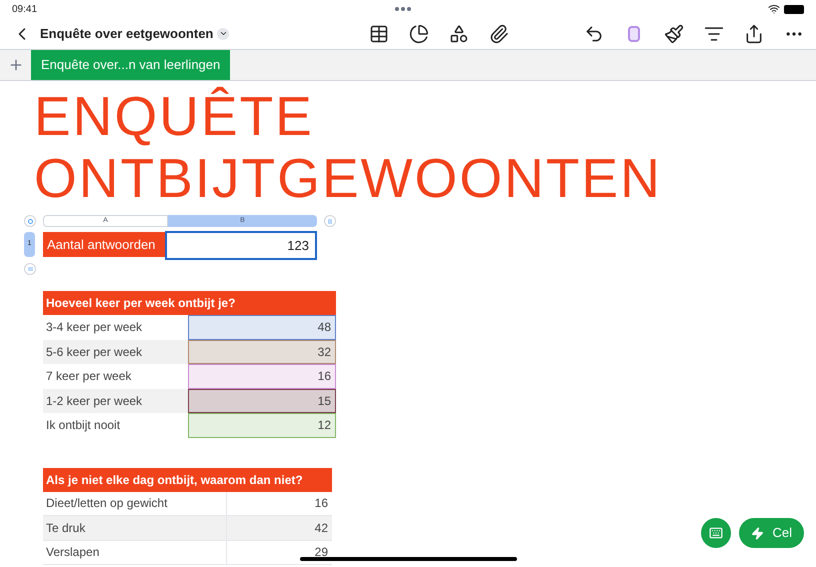 This screenshot has width=816, height=567. I want to click on colored-value-cell: 32, so click(262, 352).